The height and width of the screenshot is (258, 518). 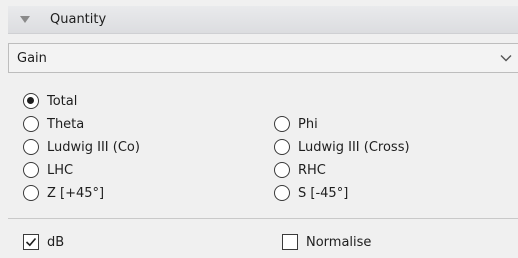 I want to click on radio-z45: Z [+45°], so click(x=63, y=193).